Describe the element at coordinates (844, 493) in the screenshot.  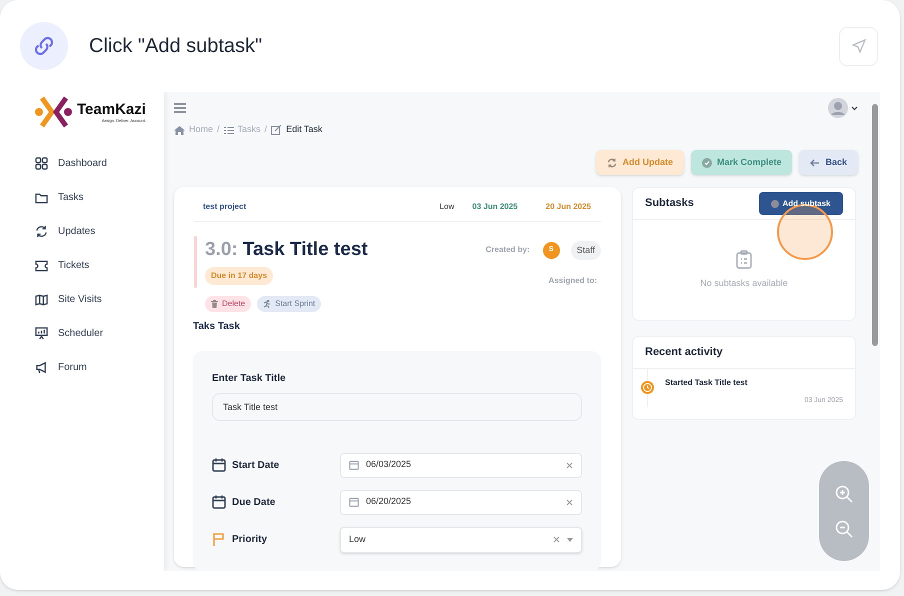
I see `zoom-in-icon` at that location.